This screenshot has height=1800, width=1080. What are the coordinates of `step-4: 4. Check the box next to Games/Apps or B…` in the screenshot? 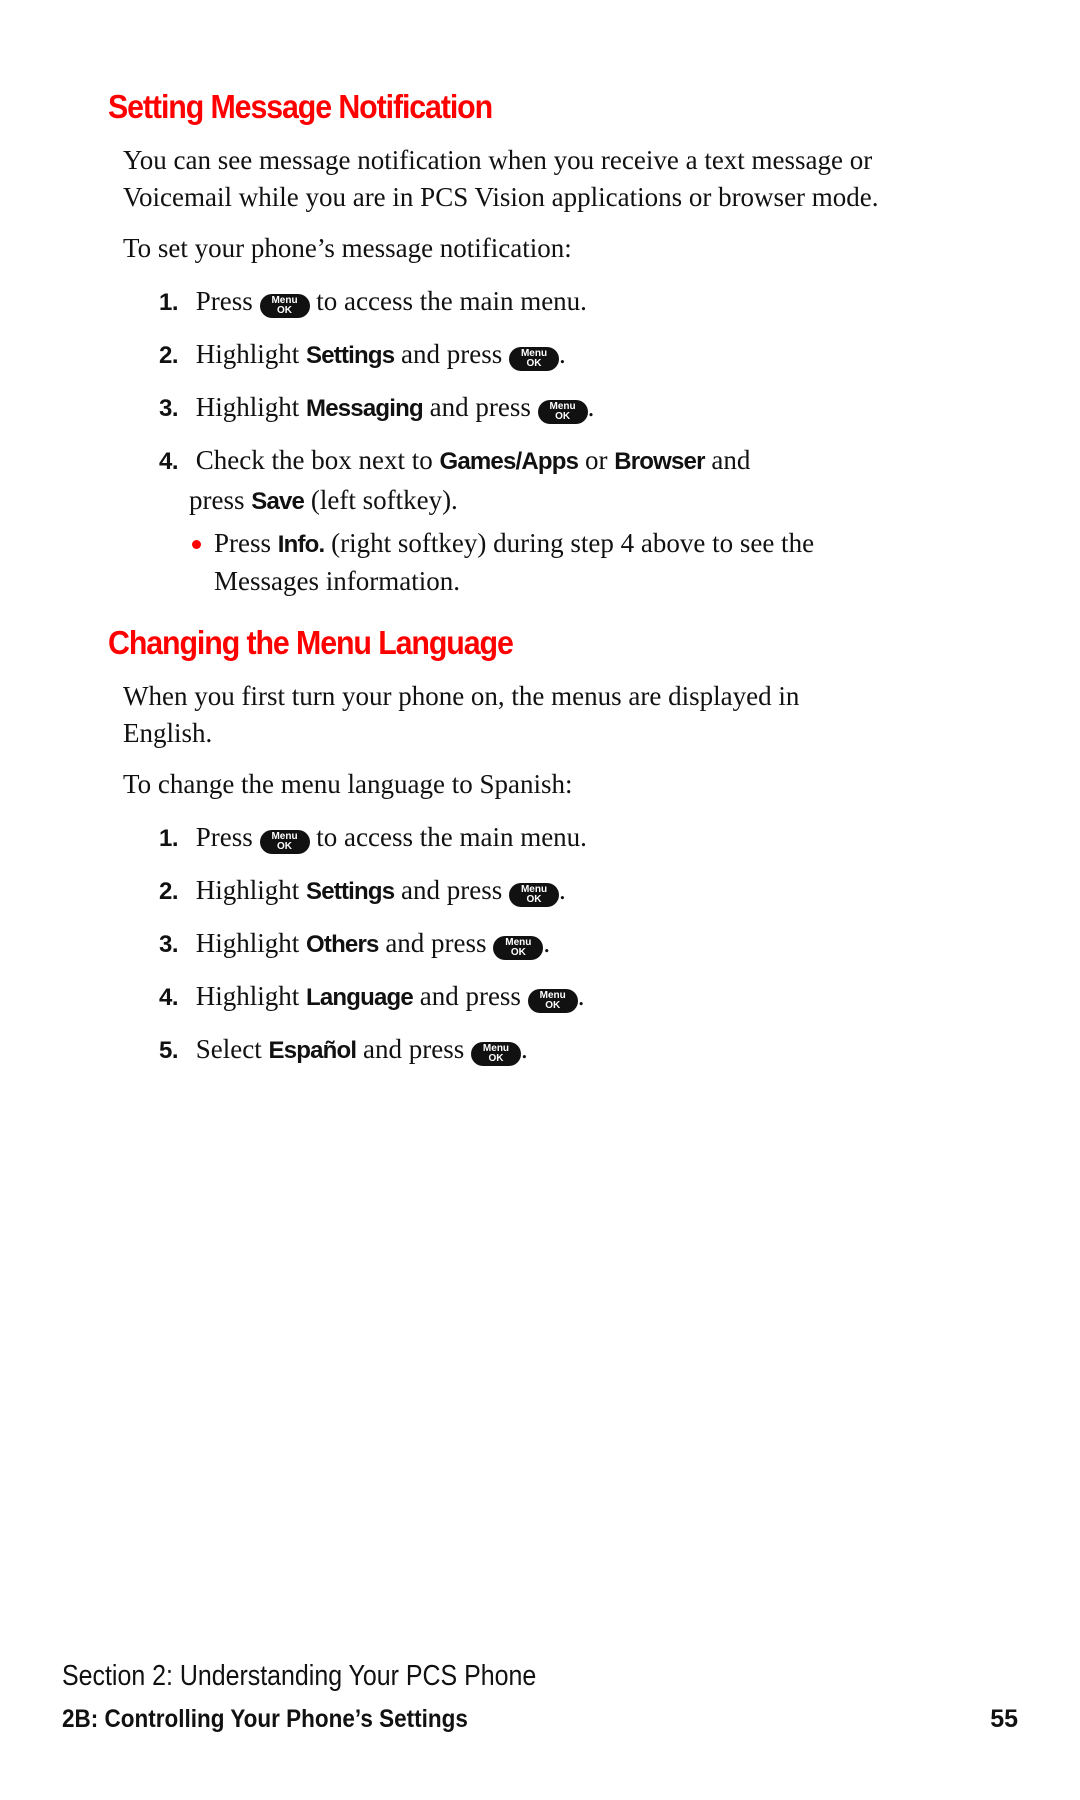 It's located at (454, 481).